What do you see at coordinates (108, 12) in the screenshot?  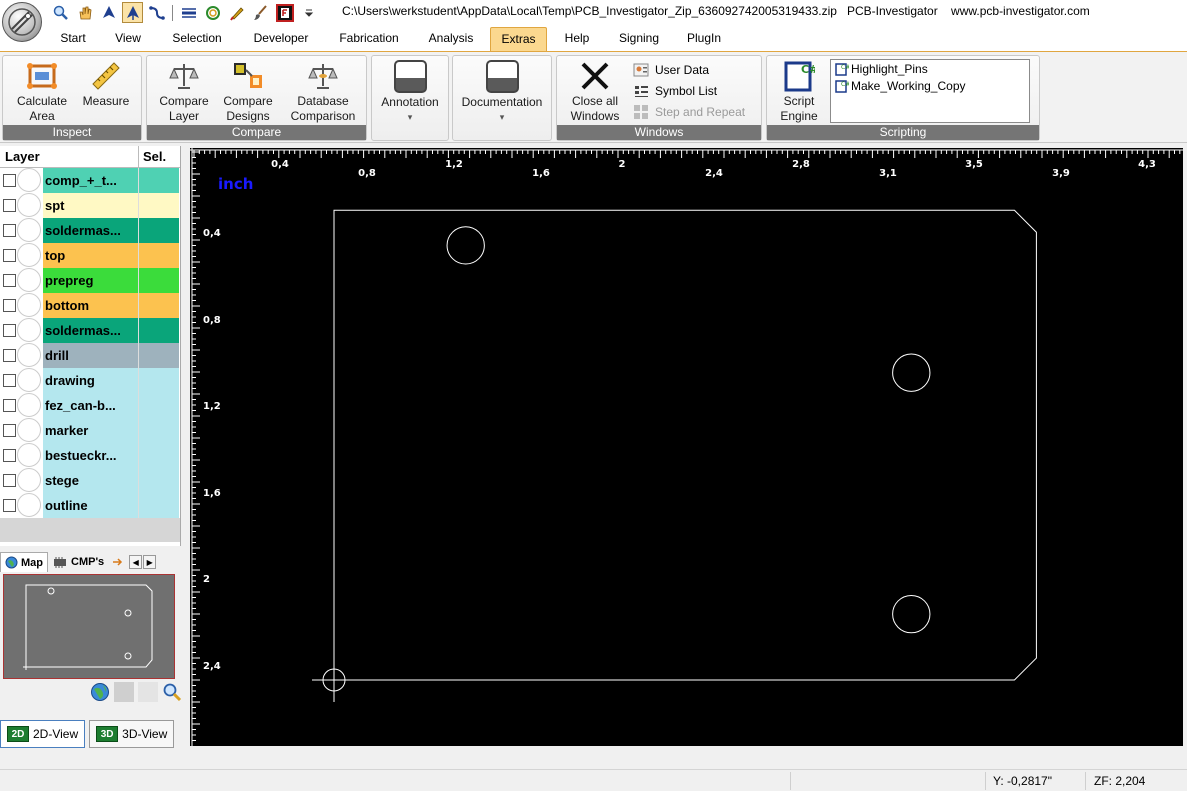 I see `arrow-up-icon` at bounding box center [108, 12].